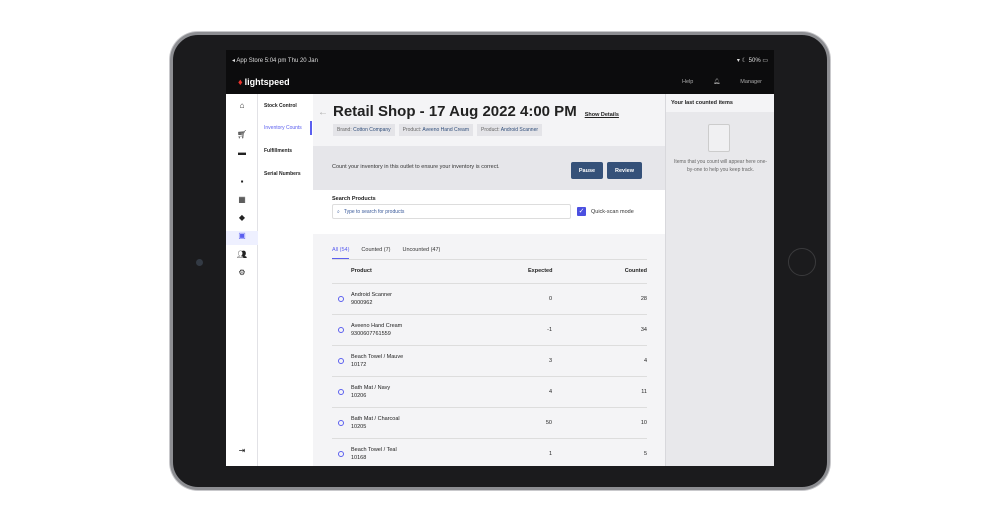  What do you see at coordinates (687, 82) in the screenshot?
I see `help-link: Help` at bounding box center [687, 82].